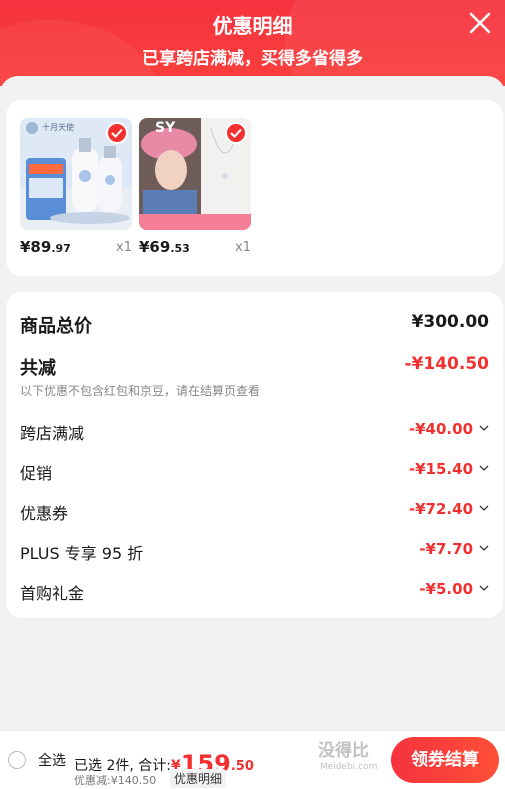 The height and width of the screenshot is (789, 505). Describe the element at coordinates (140, 391) in the screenshot. I see `discount-note: 以下优惠不包含红包和京豆，请在结算页查看` at that location.